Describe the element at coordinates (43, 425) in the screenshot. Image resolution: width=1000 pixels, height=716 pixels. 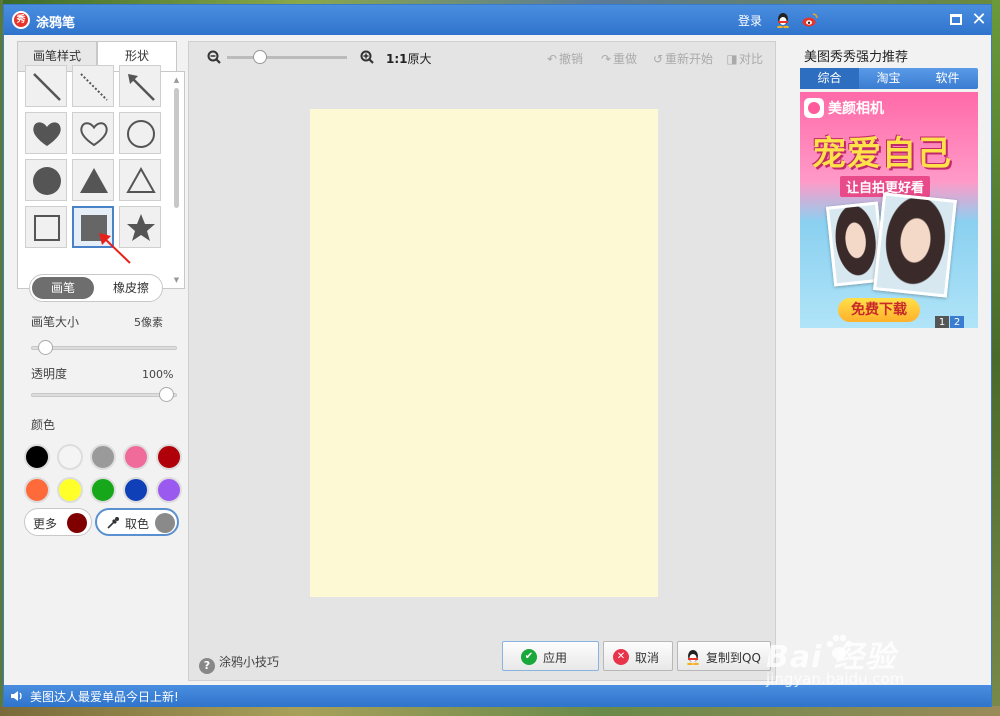
I see `color-label: 颜色` at that location.